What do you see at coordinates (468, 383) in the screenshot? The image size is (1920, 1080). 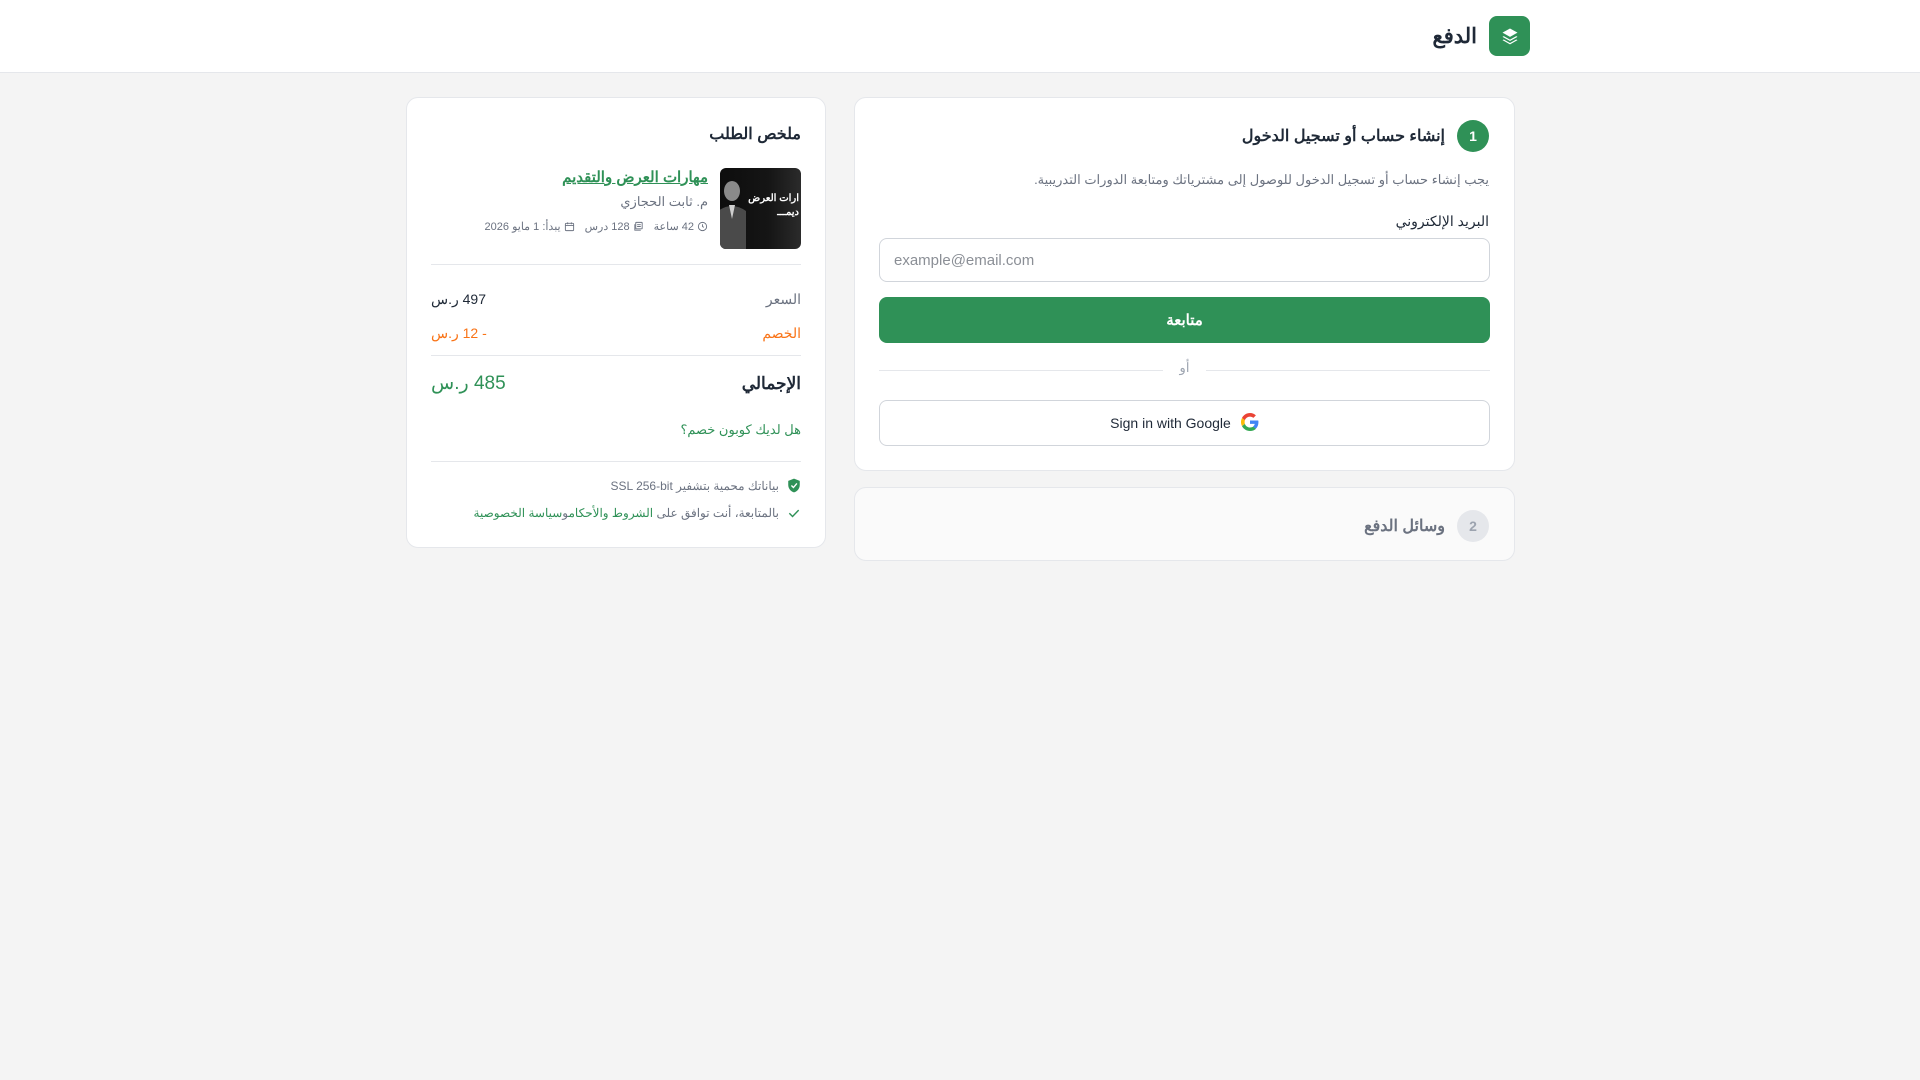 I see `total-value: 485 ر.س` at bounding box center [468, 383].